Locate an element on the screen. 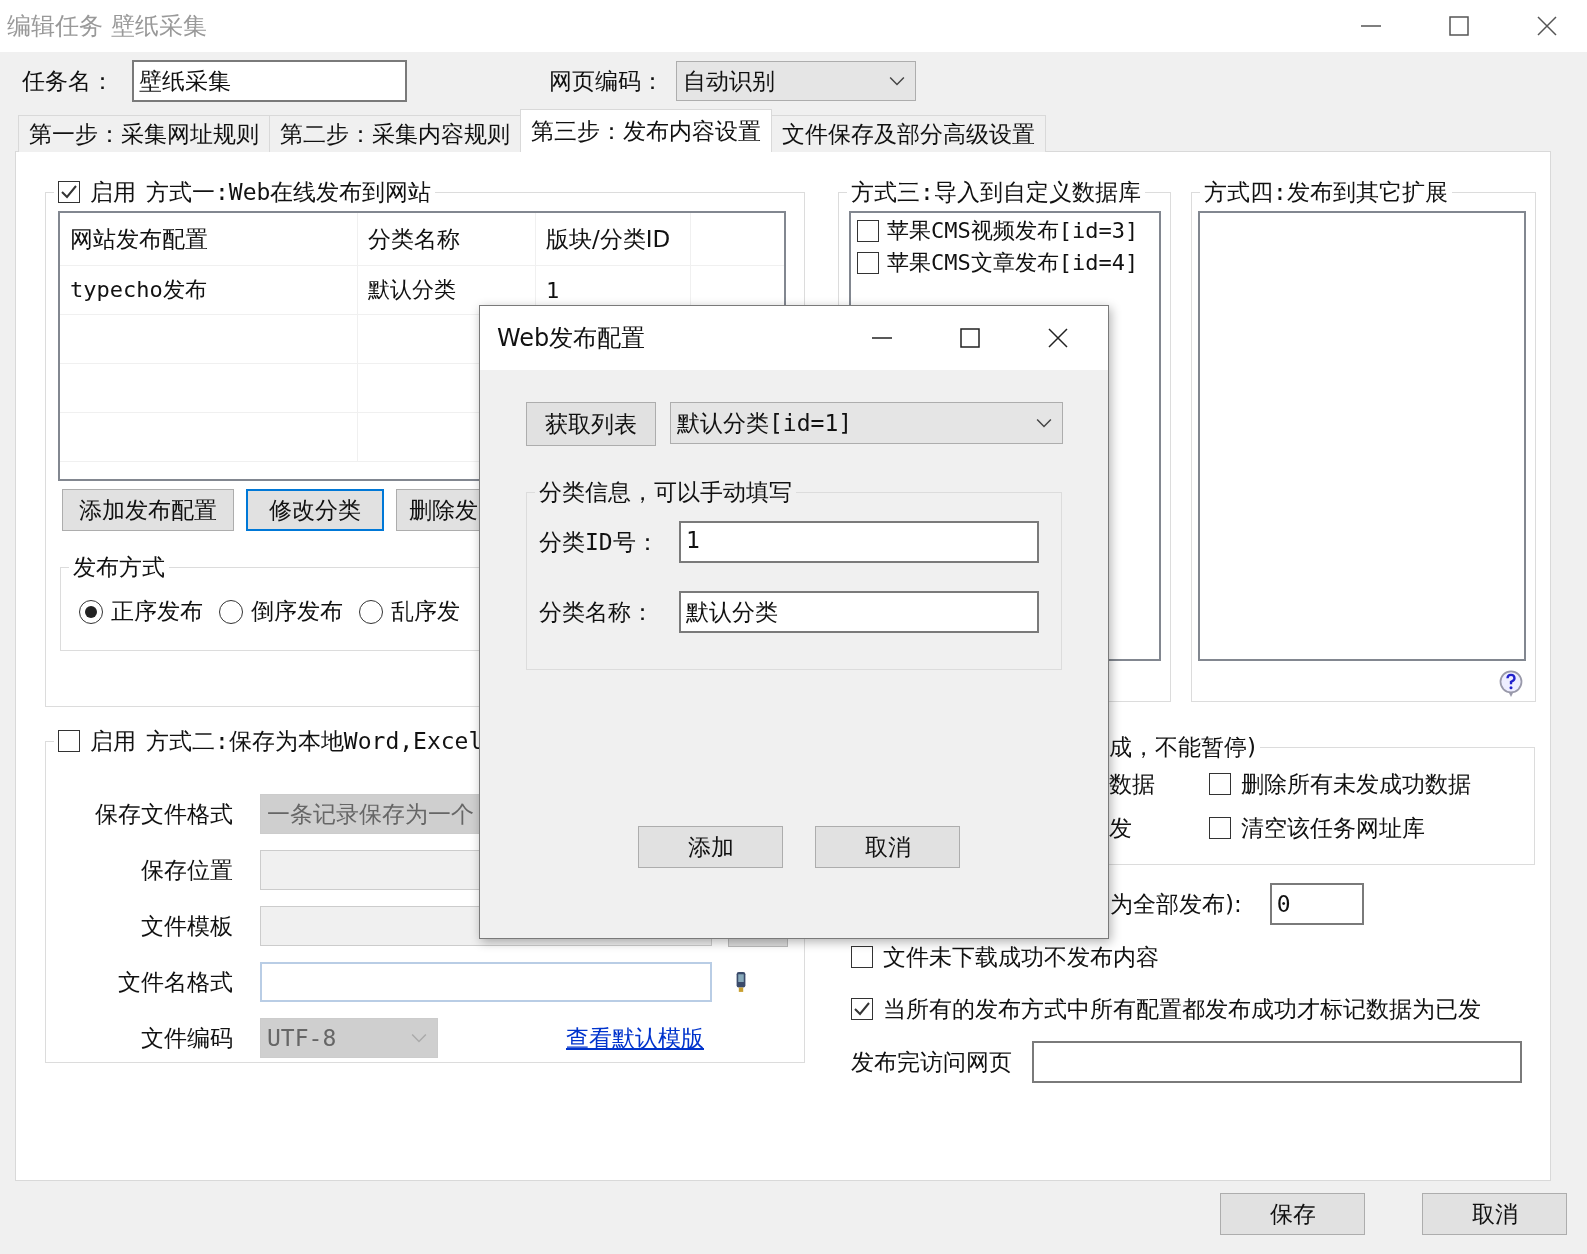  column-header: 网站发布配置 is located at coordinates (209, 239).